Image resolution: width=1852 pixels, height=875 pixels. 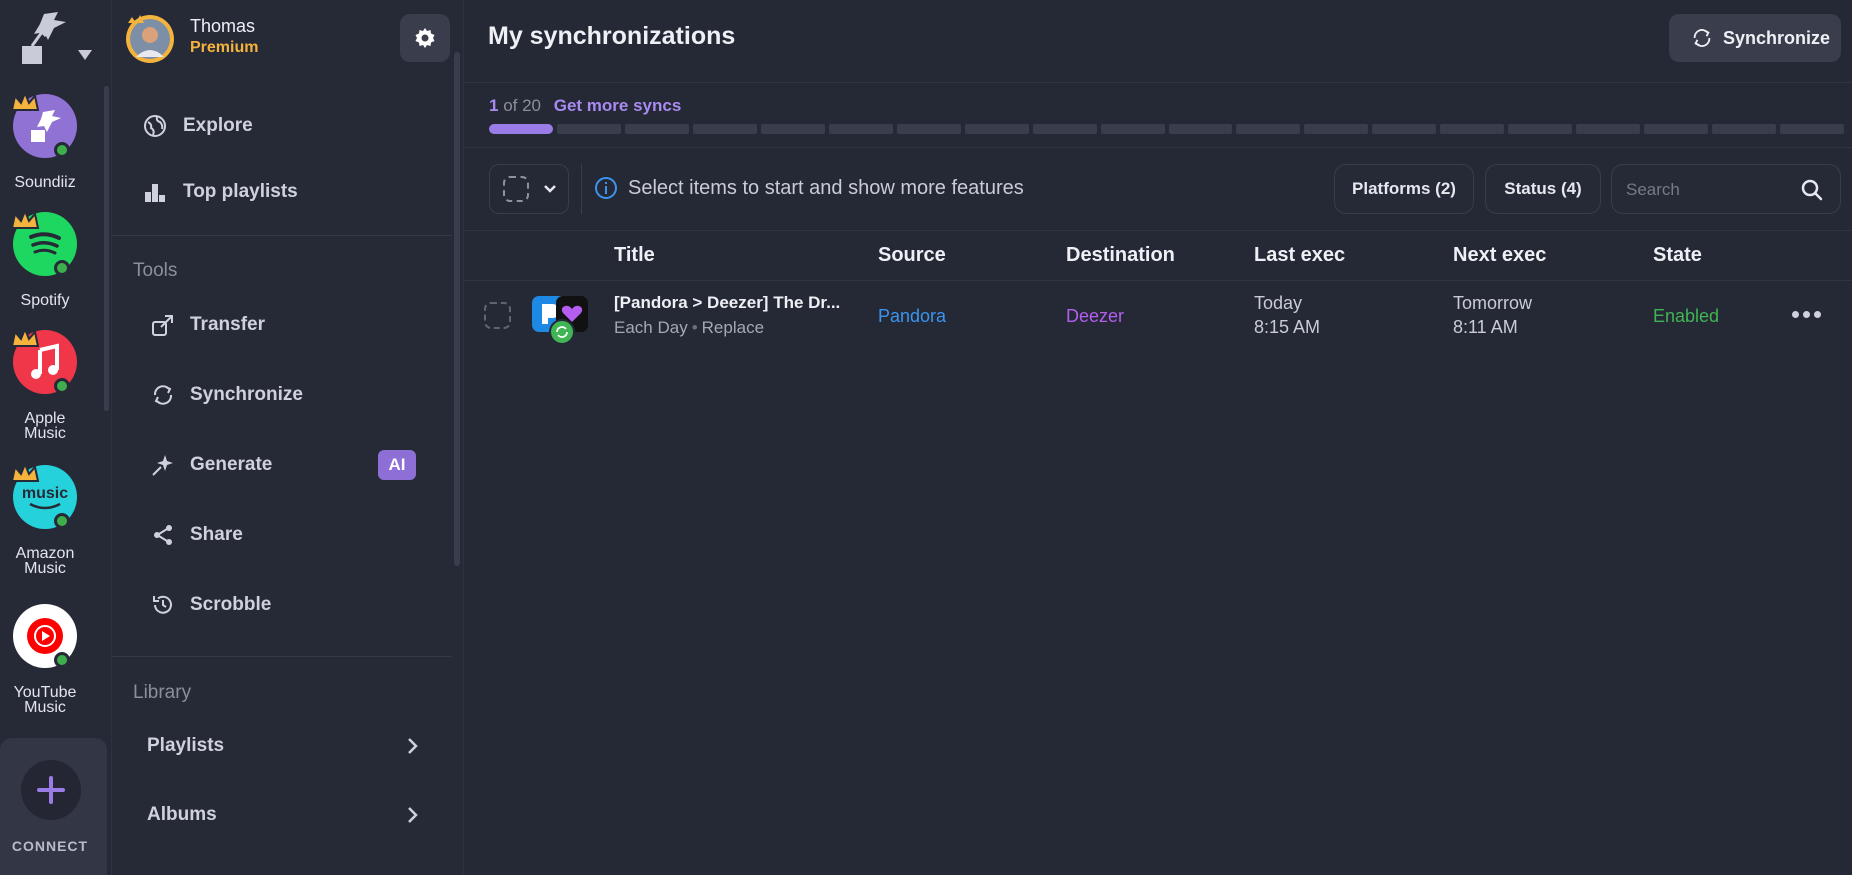 I want to click on column-header-source: Source, so click(x=912, y=255).